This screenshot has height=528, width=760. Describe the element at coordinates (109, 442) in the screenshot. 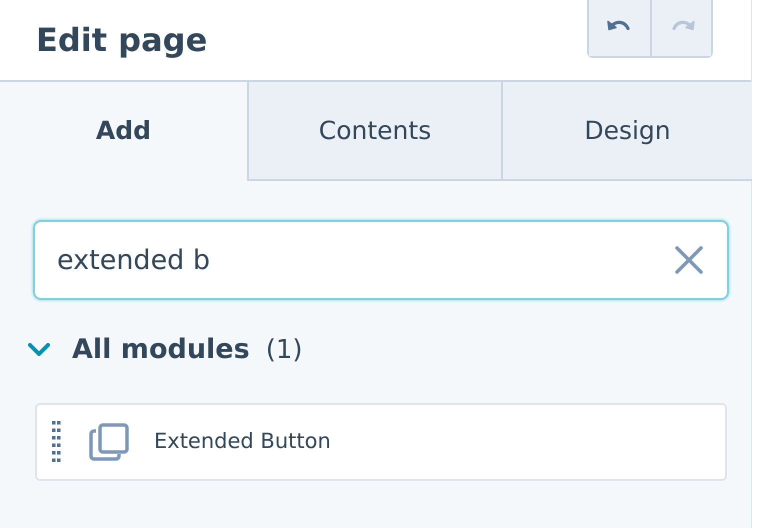

I see `copy-icon` at that location.